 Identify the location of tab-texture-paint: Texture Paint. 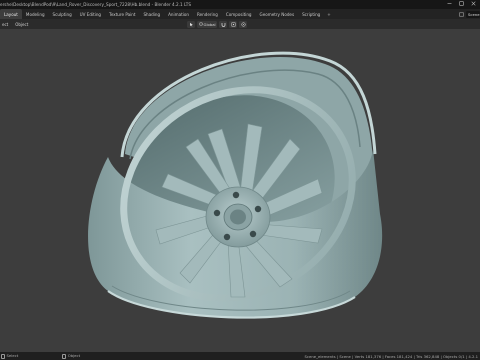
(122, 14).